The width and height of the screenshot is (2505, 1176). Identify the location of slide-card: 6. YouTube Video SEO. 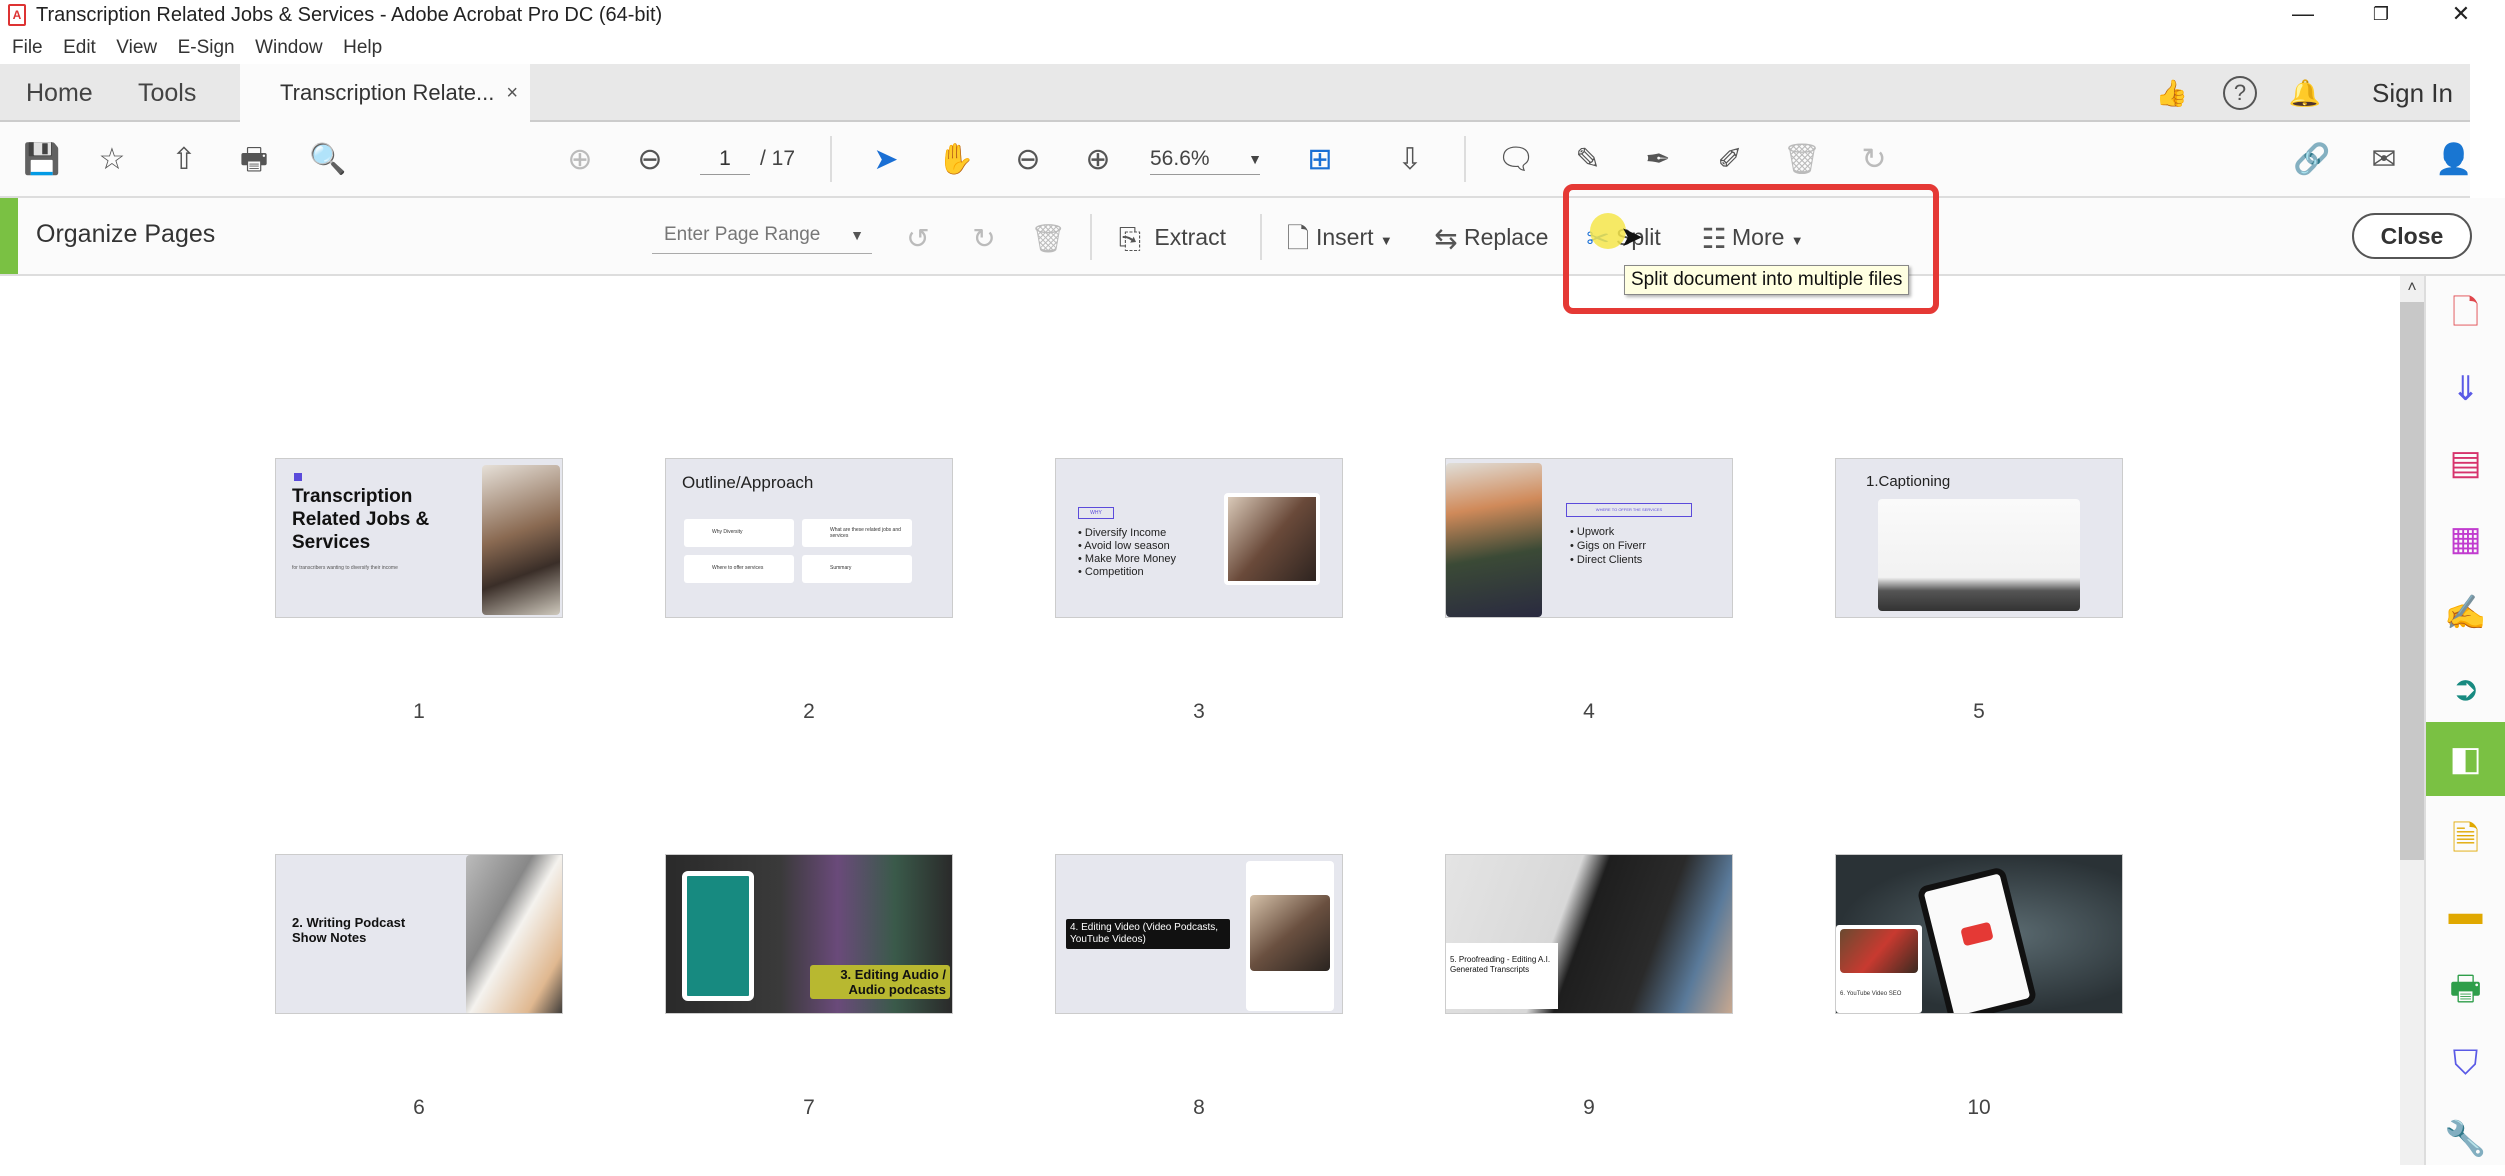
(1879, 969).